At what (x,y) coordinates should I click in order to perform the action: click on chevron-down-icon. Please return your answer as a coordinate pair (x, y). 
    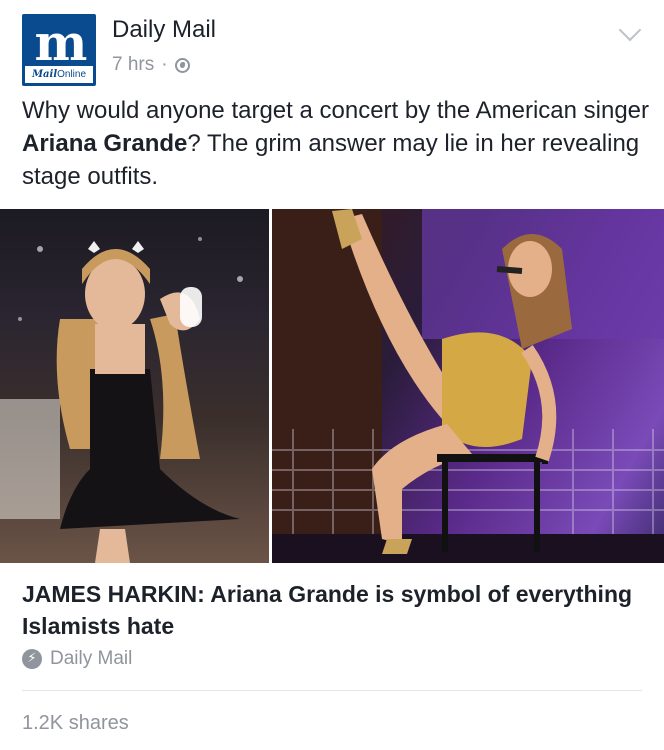
    Looking at the image, I should click on (630, 30).